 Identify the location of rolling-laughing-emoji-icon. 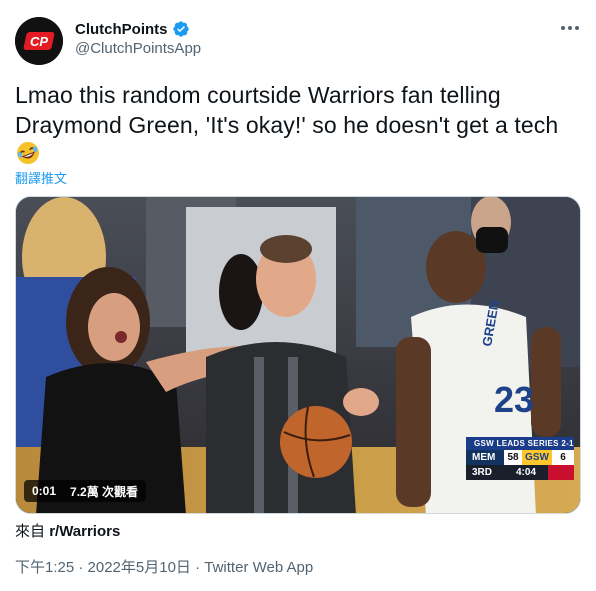
(28, 153).